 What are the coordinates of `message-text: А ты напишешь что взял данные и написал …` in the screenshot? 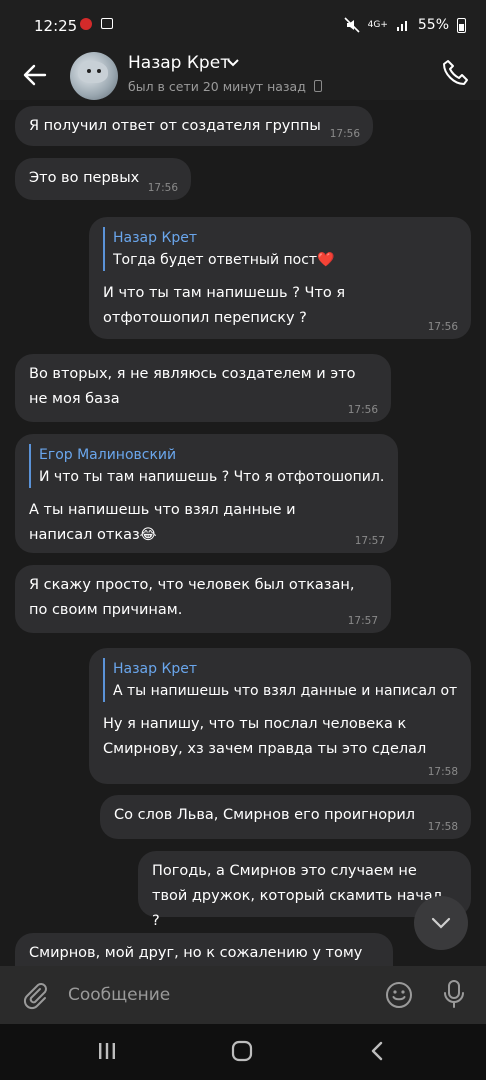 It's located at (162, 522).